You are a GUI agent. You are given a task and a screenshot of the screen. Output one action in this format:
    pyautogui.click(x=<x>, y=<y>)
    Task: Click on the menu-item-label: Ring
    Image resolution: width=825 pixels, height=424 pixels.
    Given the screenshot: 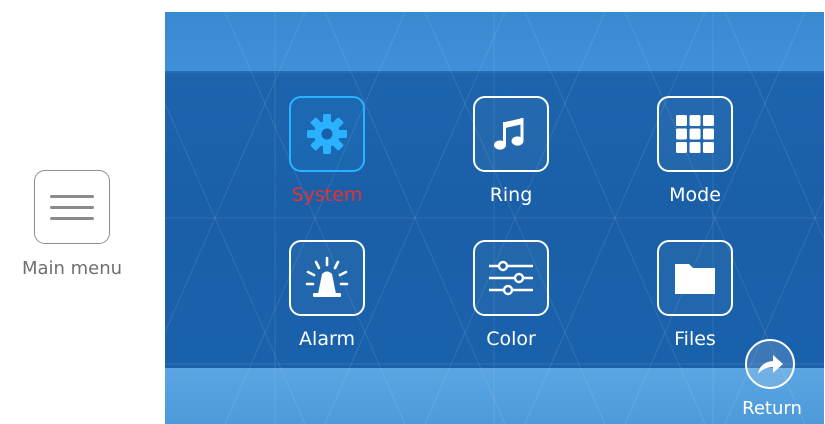 What is the action you would take?
    pyautogui.click(x=511, y=195)
    